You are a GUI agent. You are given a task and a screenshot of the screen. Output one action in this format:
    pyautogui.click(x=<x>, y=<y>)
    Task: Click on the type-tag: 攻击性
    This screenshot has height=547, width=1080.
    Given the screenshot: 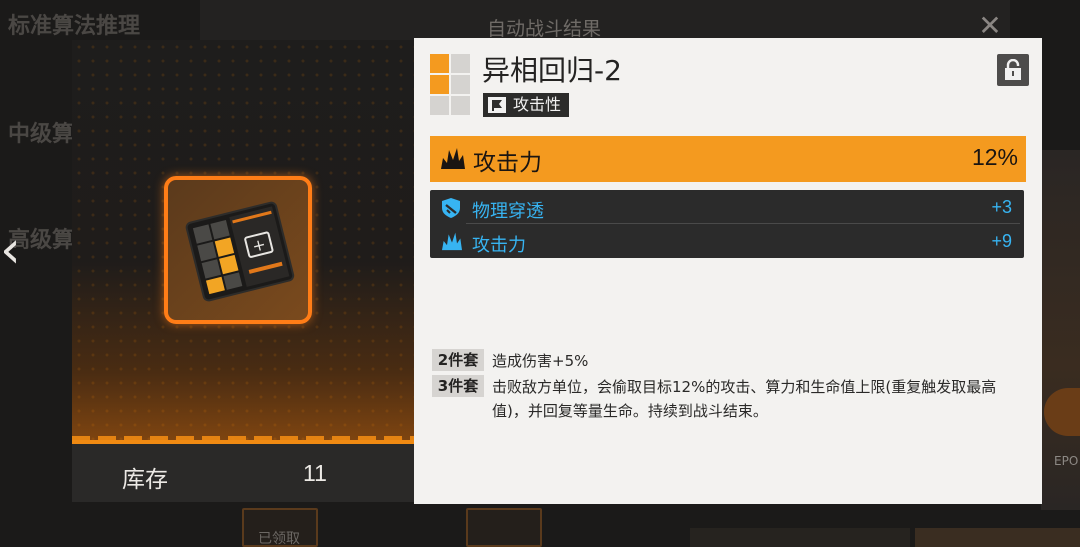 What is the action you would take?
    pyautogui.click(x=526, y=105)
    